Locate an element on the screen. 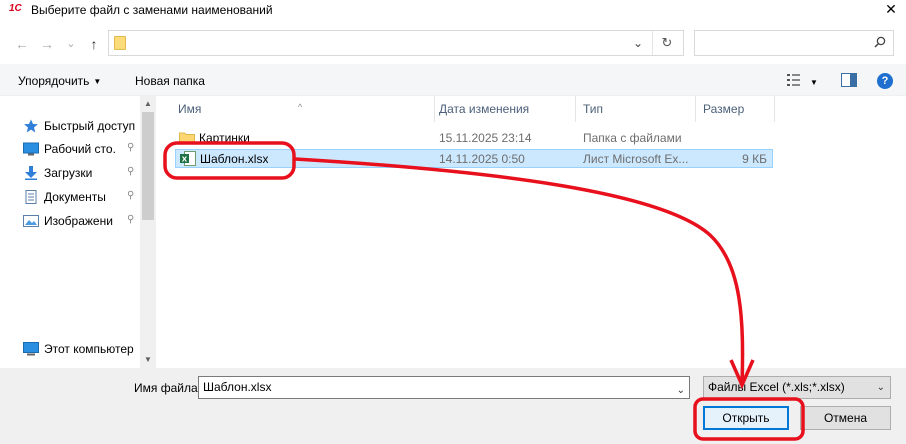  command-bar: Упорядочить ▼ Новая папка ▼ ? is located at coordinates (453, 80).